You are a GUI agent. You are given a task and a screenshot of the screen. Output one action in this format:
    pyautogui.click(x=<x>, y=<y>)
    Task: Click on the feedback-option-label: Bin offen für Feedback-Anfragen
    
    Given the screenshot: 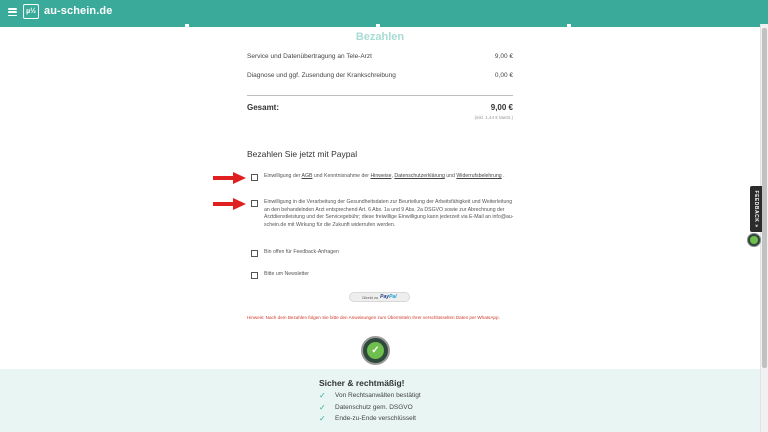 What is the action you would take?
    pyautogui.click(x=301, y=252)
    